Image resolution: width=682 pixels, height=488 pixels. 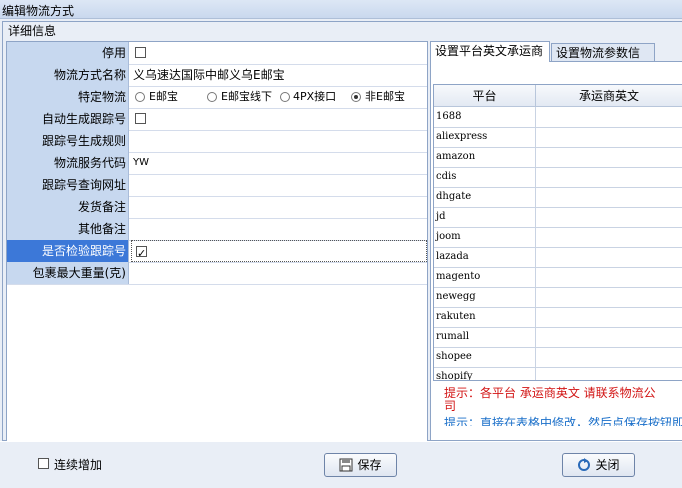 What do you see at coordinates (32, 30) in the screenshot?
I see `group-title: 详细信息` at bounding box center [32, 30].